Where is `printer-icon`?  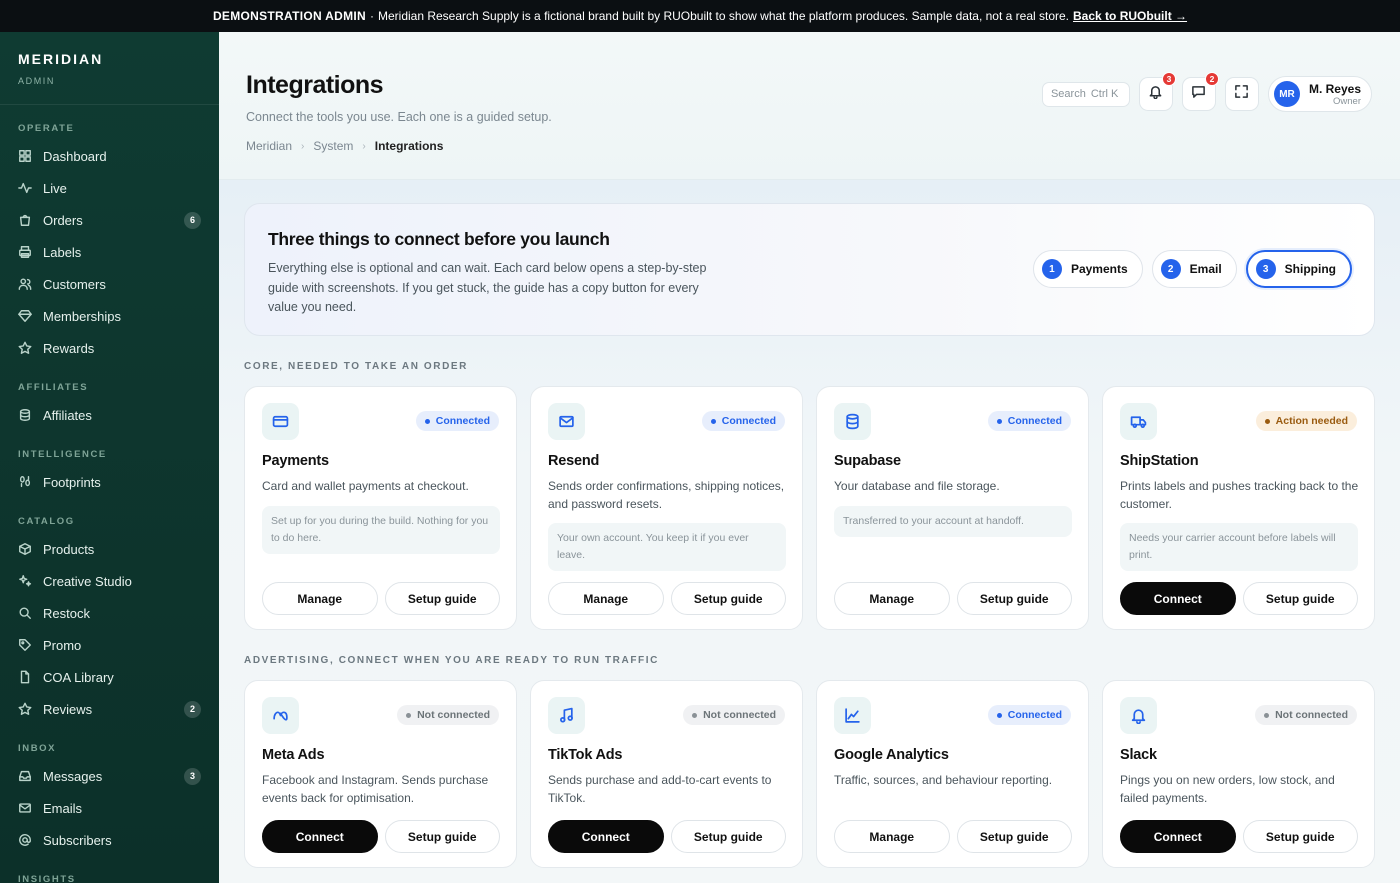 printer-icon is located at coordinates (25, 252).